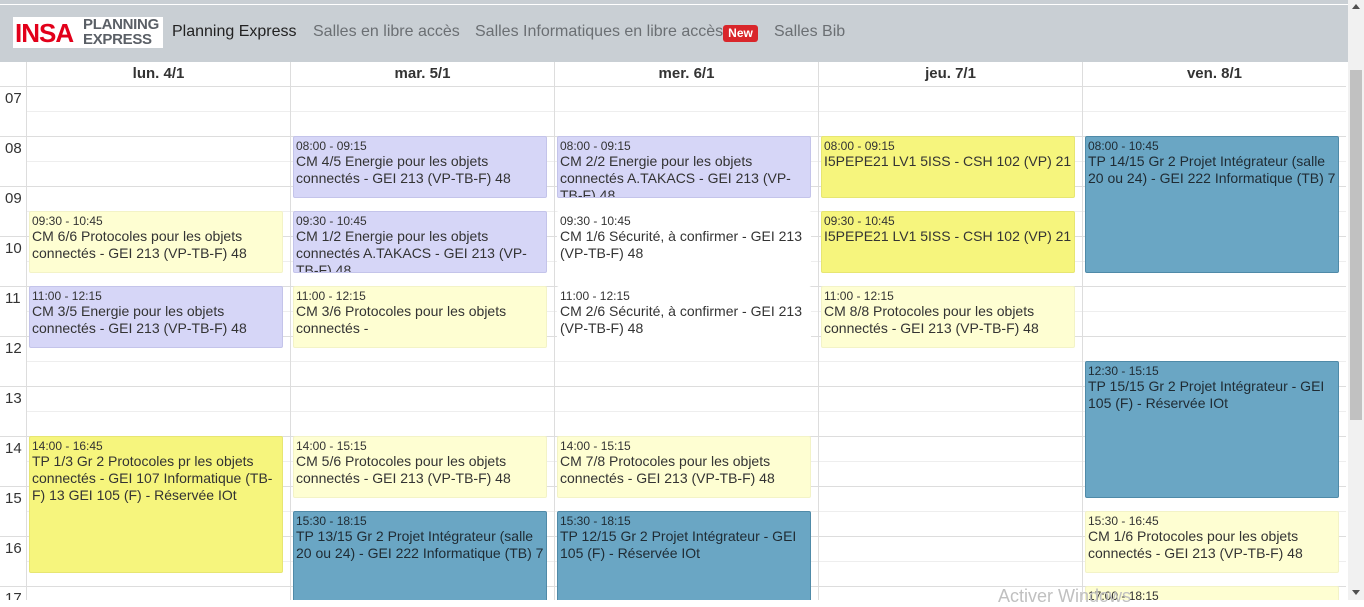 The image size is (1364, 607). I want to click on hour-label: 10, so click(13, 248).